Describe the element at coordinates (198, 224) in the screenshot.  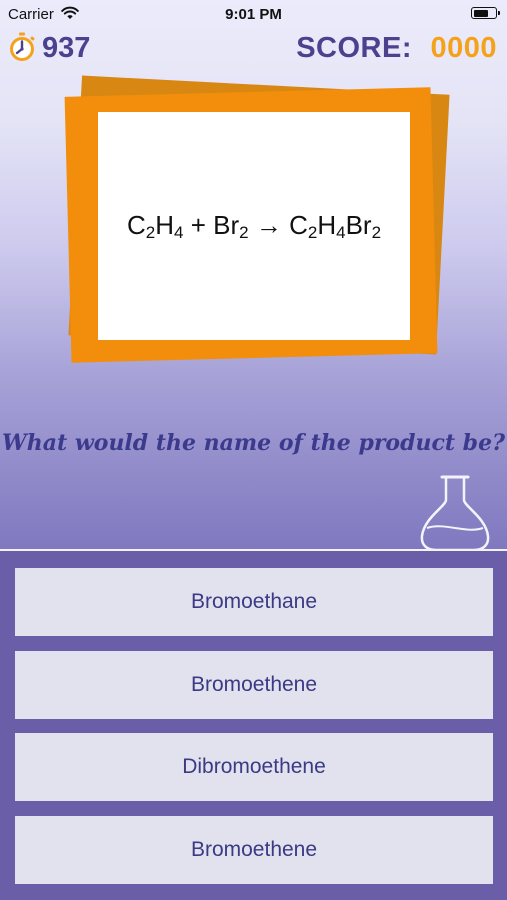
I see `plus-sign: +` at that location.